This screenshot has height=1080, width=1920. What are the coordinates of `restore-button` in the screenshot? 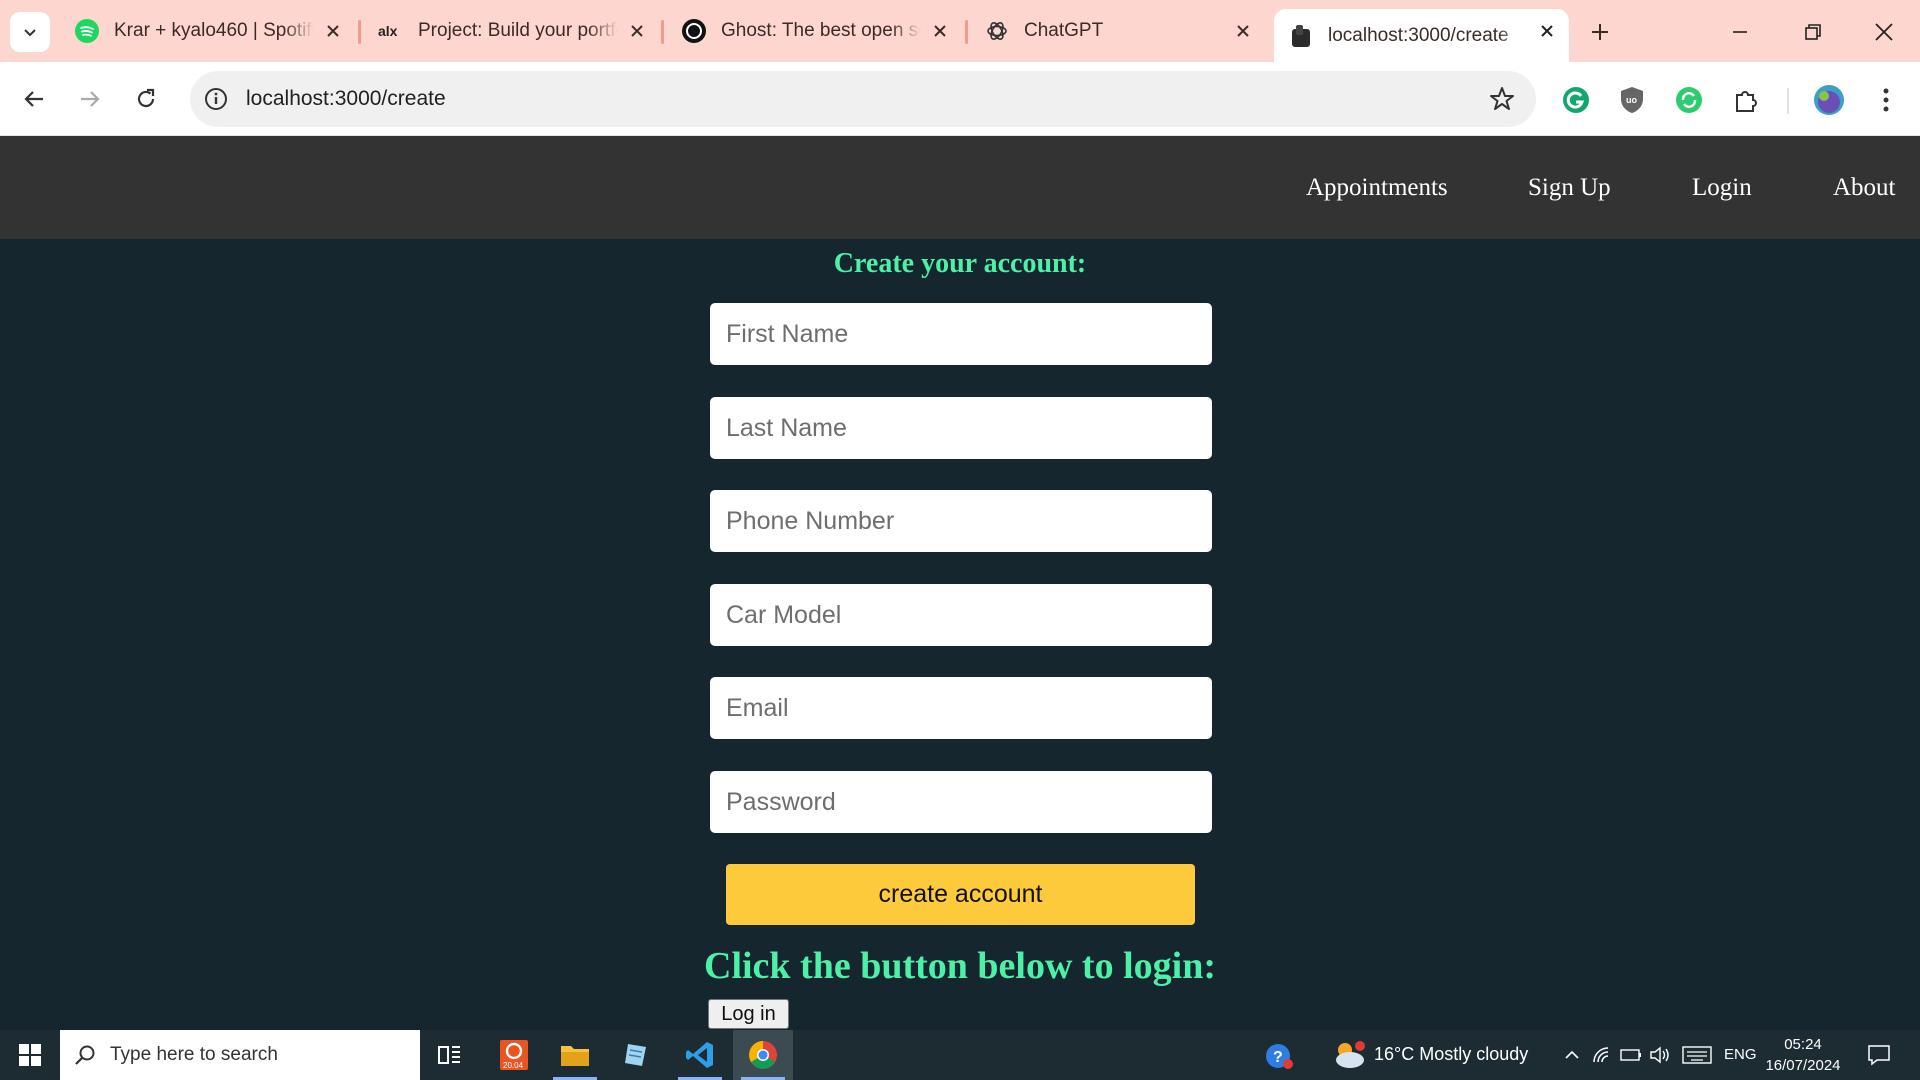 It's located at (1813, 32).